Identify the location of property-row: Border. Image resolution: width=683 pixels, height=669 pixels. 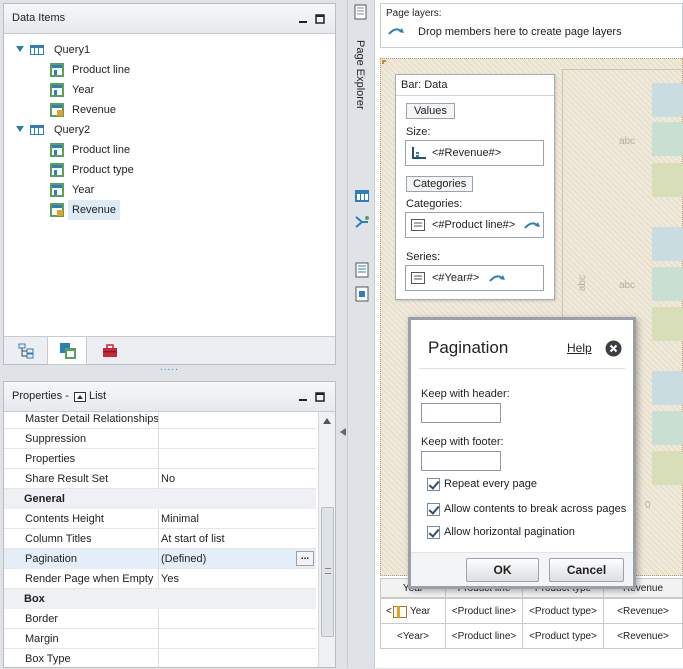
(160, 619).